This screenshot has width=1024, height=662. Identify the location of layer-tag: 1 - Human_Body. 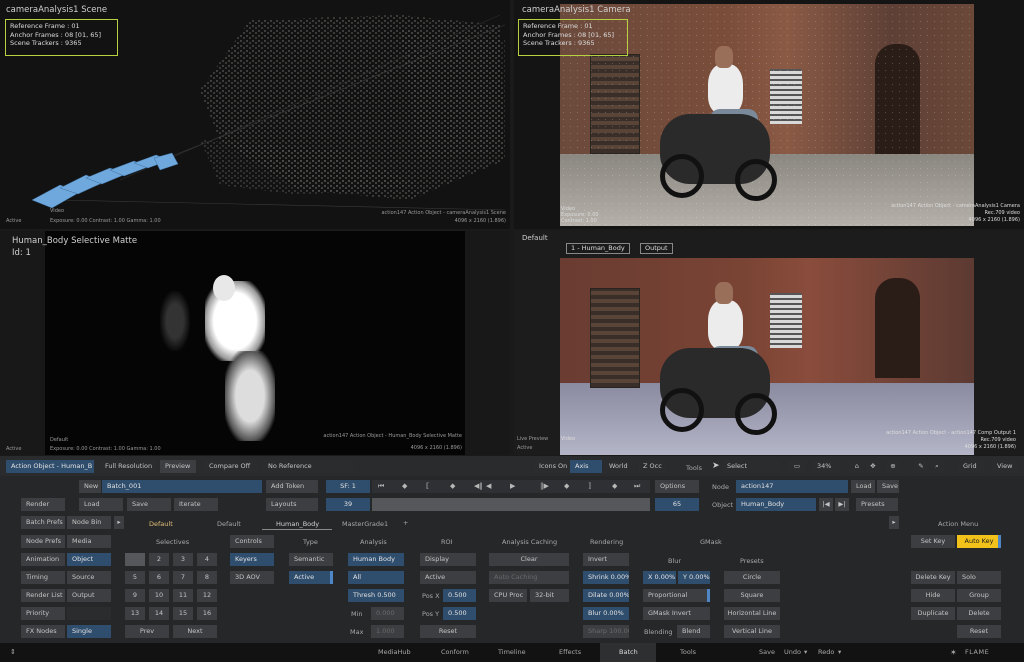
(598, 248).